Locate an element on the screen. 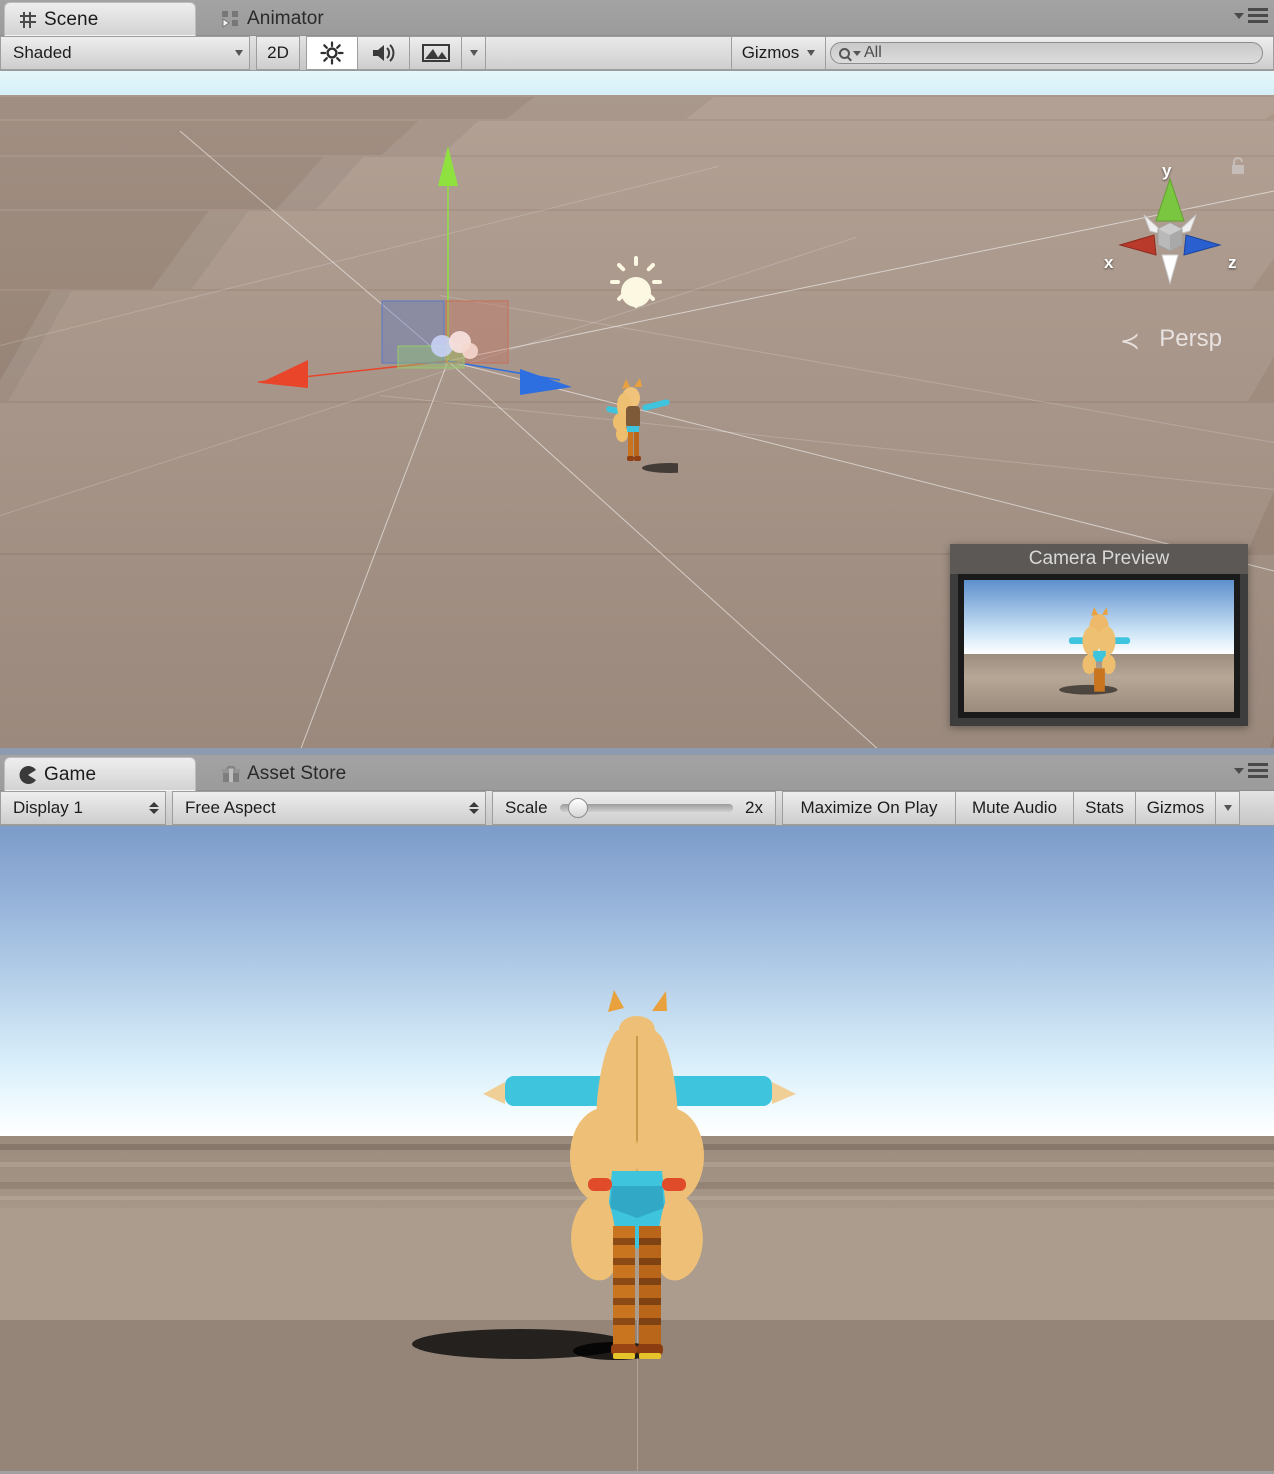 The image size is (1274, 1474). tab-scene-label: Scene is located at coordinates (71, 19).